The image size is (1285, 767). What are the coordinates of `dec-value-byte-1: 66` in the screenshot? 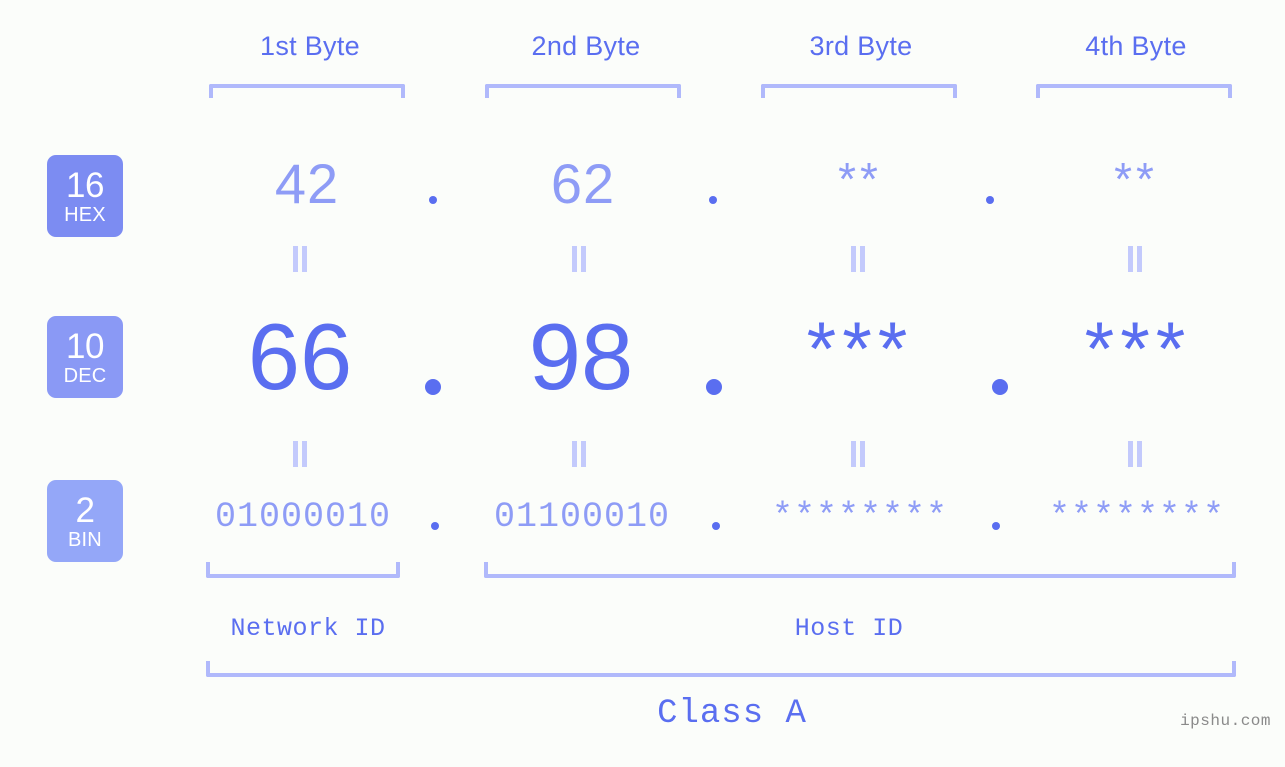 It's located at (300, 356).